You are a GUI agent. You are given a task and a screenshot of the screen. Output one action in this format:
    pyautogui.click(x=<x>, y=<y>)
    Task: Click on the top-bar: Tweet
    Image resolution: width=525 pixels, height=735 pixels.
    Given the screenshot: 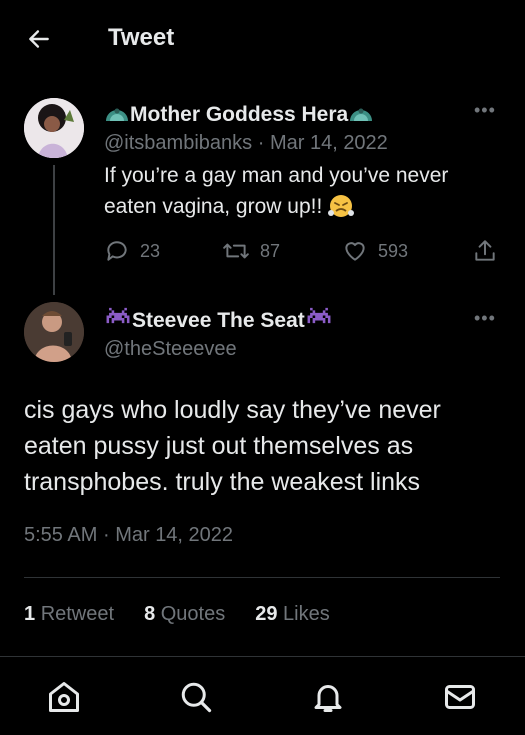 What is the action you would take?
    pyautogui.click(x=262, y=40)
    